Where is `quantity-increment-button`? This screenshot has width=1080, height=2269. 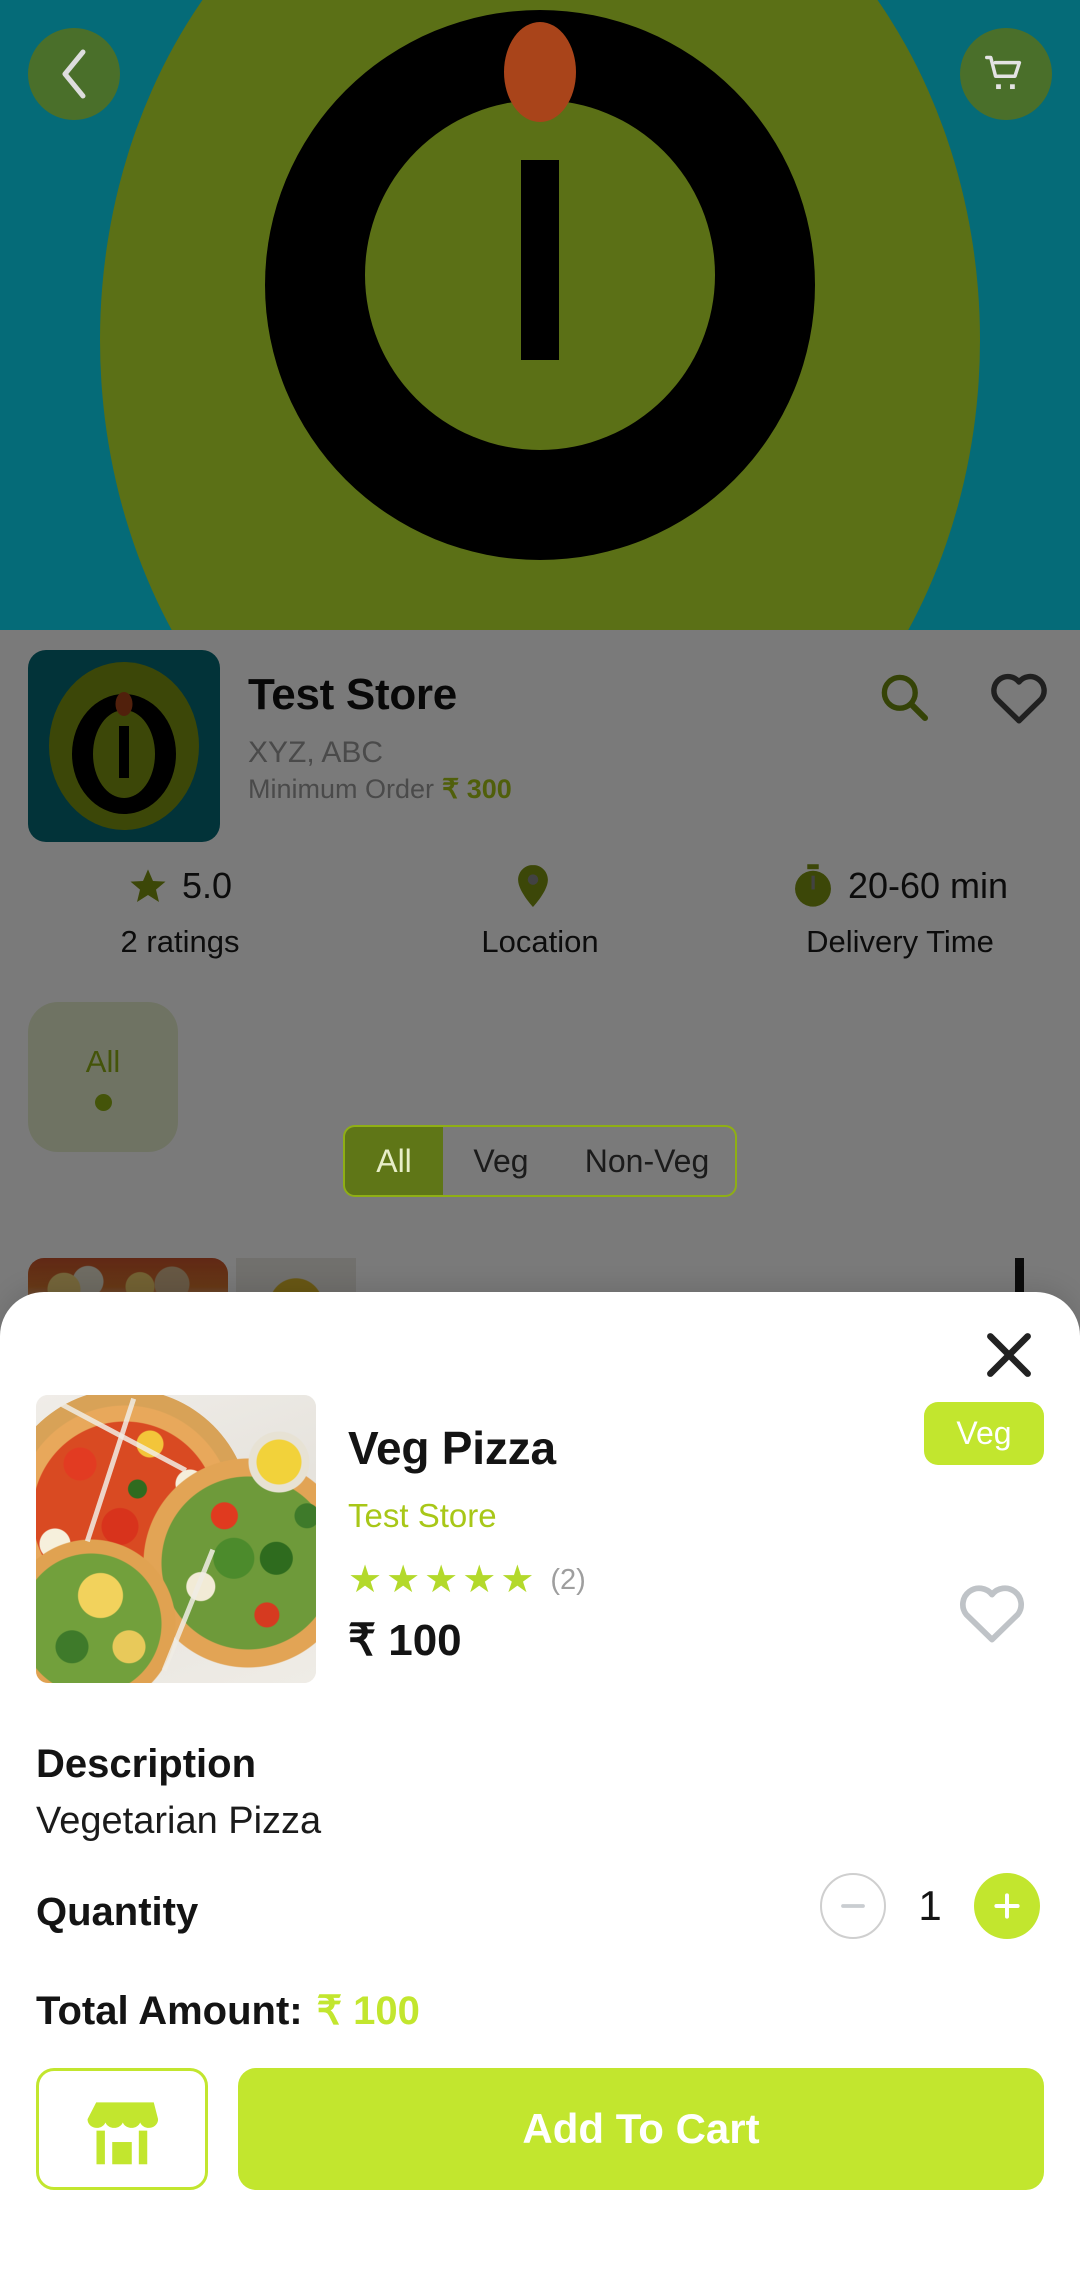 quantity-increment-button is located at coordinates (1007, 1906).